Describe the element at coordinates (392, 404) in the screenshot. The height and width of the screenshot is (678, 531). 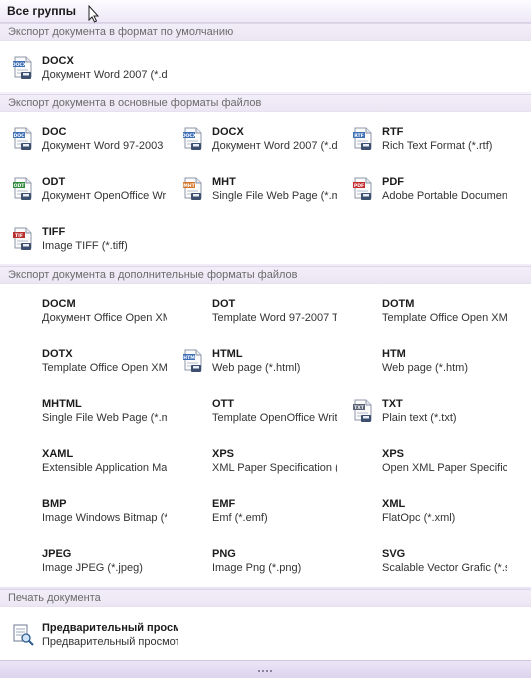
I see `format-name: TXT` at that location.